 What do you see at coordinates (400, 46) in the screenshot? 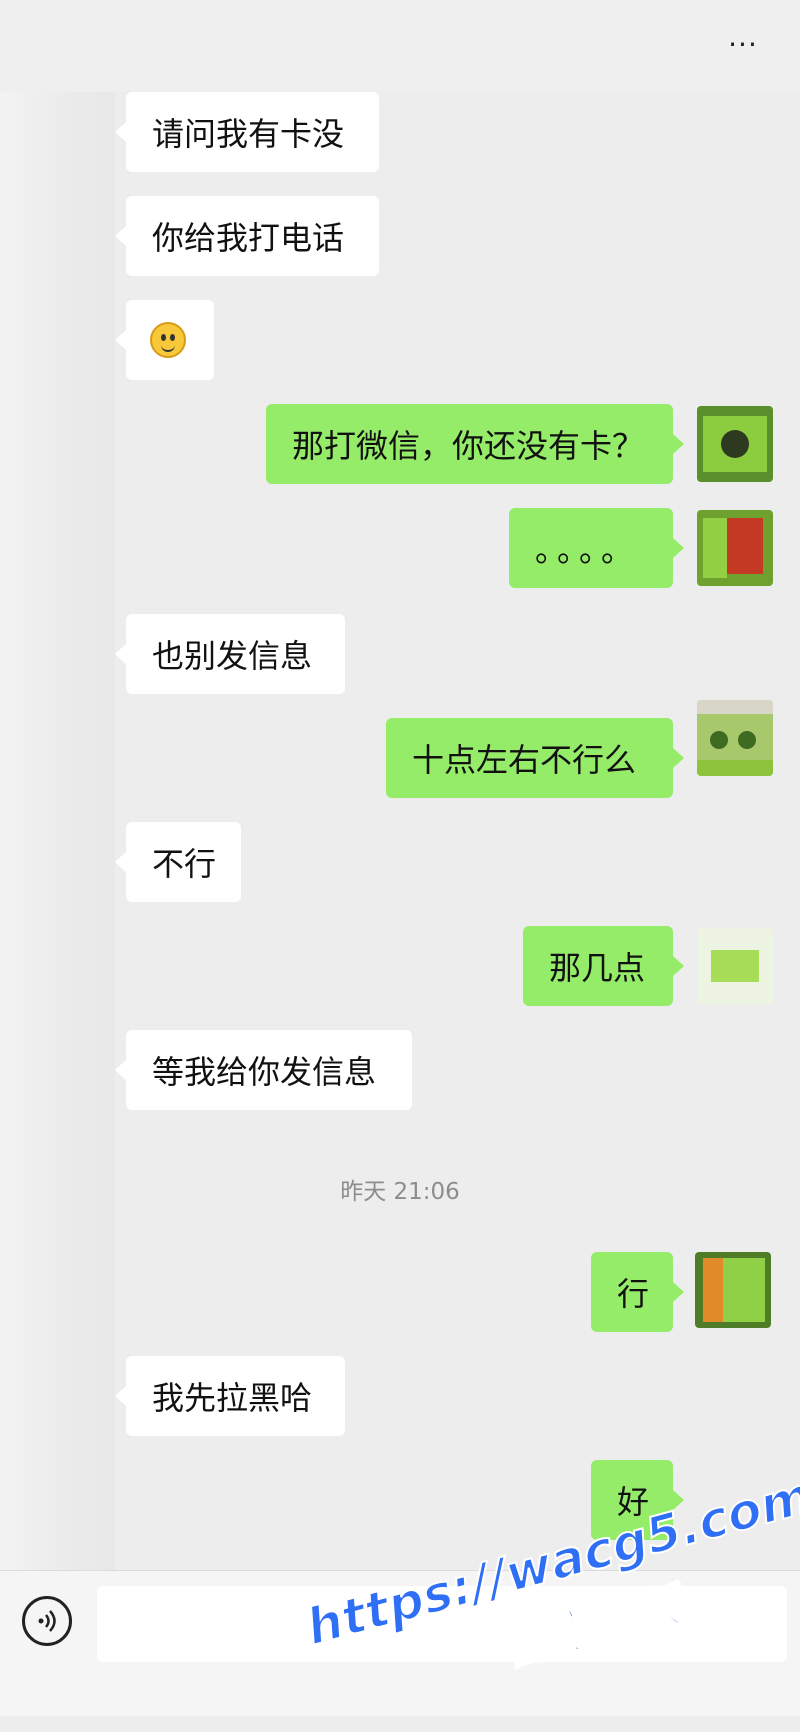
I see `chat-header: ···` at bounding box center [400, 46].